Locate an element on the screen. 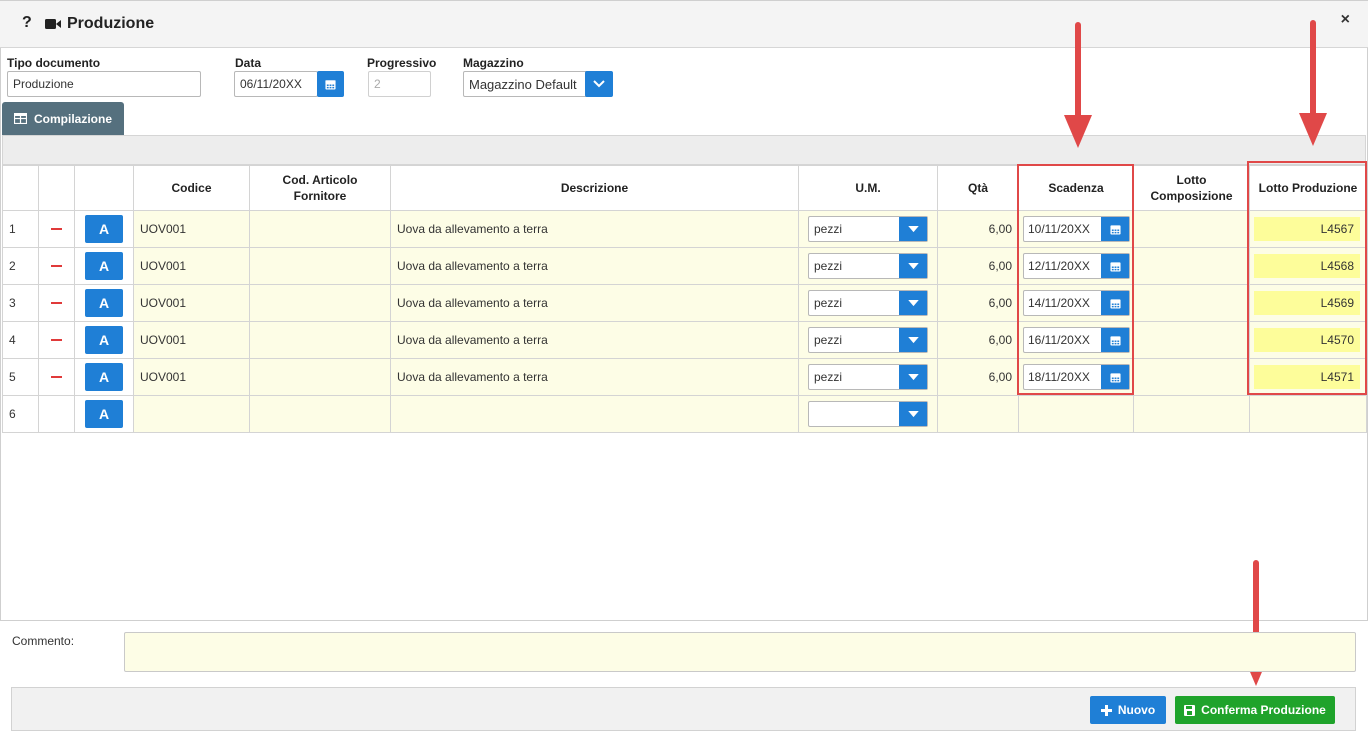 The height and width of the screenshot is (743, 1368). lotto-produzione-cell: L4571 is located at coordinates (1308, 377).